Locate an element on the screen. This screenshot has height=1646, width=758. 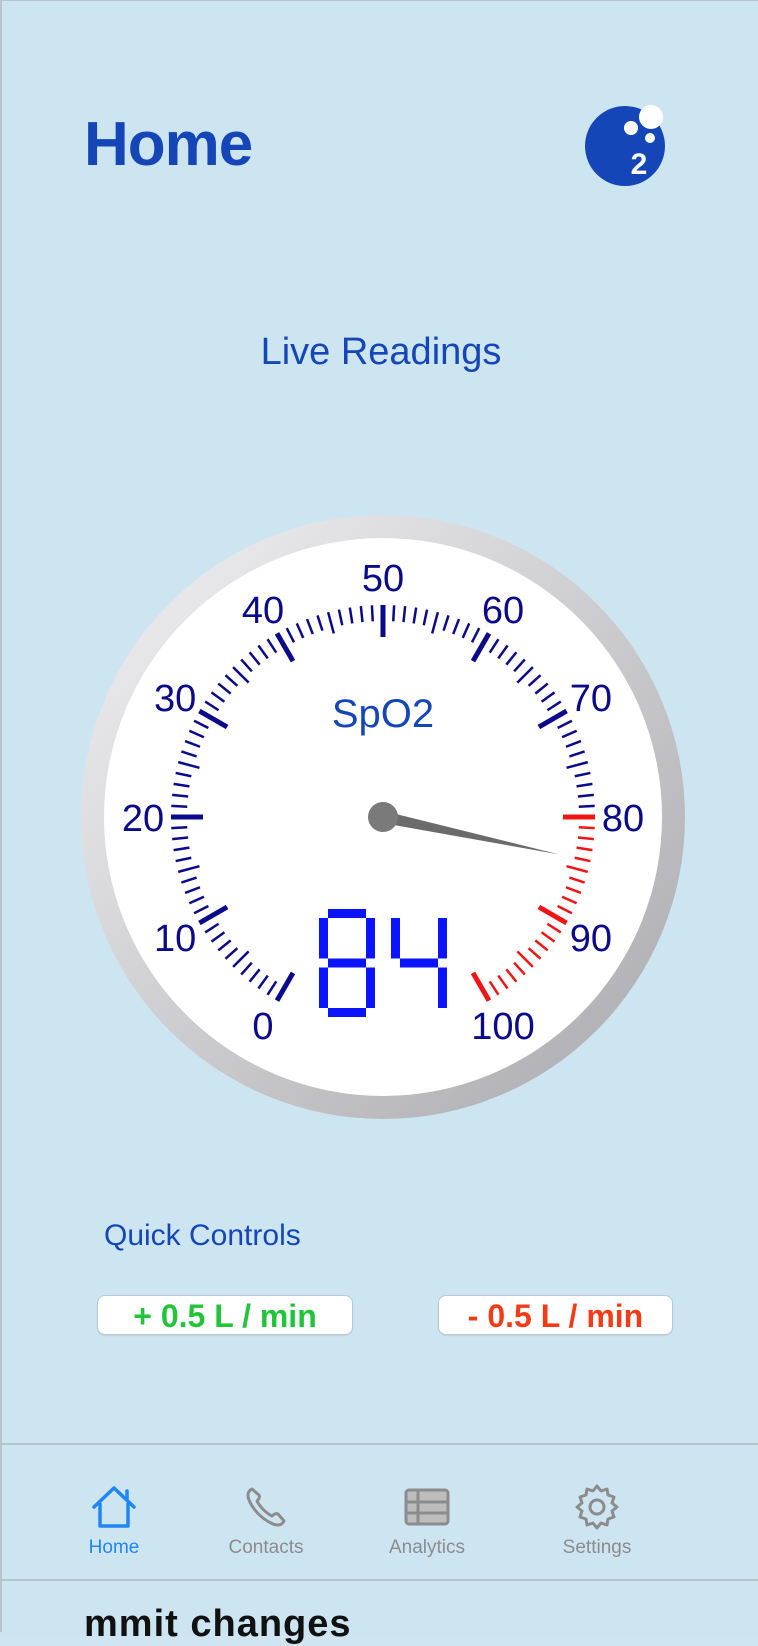
phone-icon is located at coordinates (266, 1507).